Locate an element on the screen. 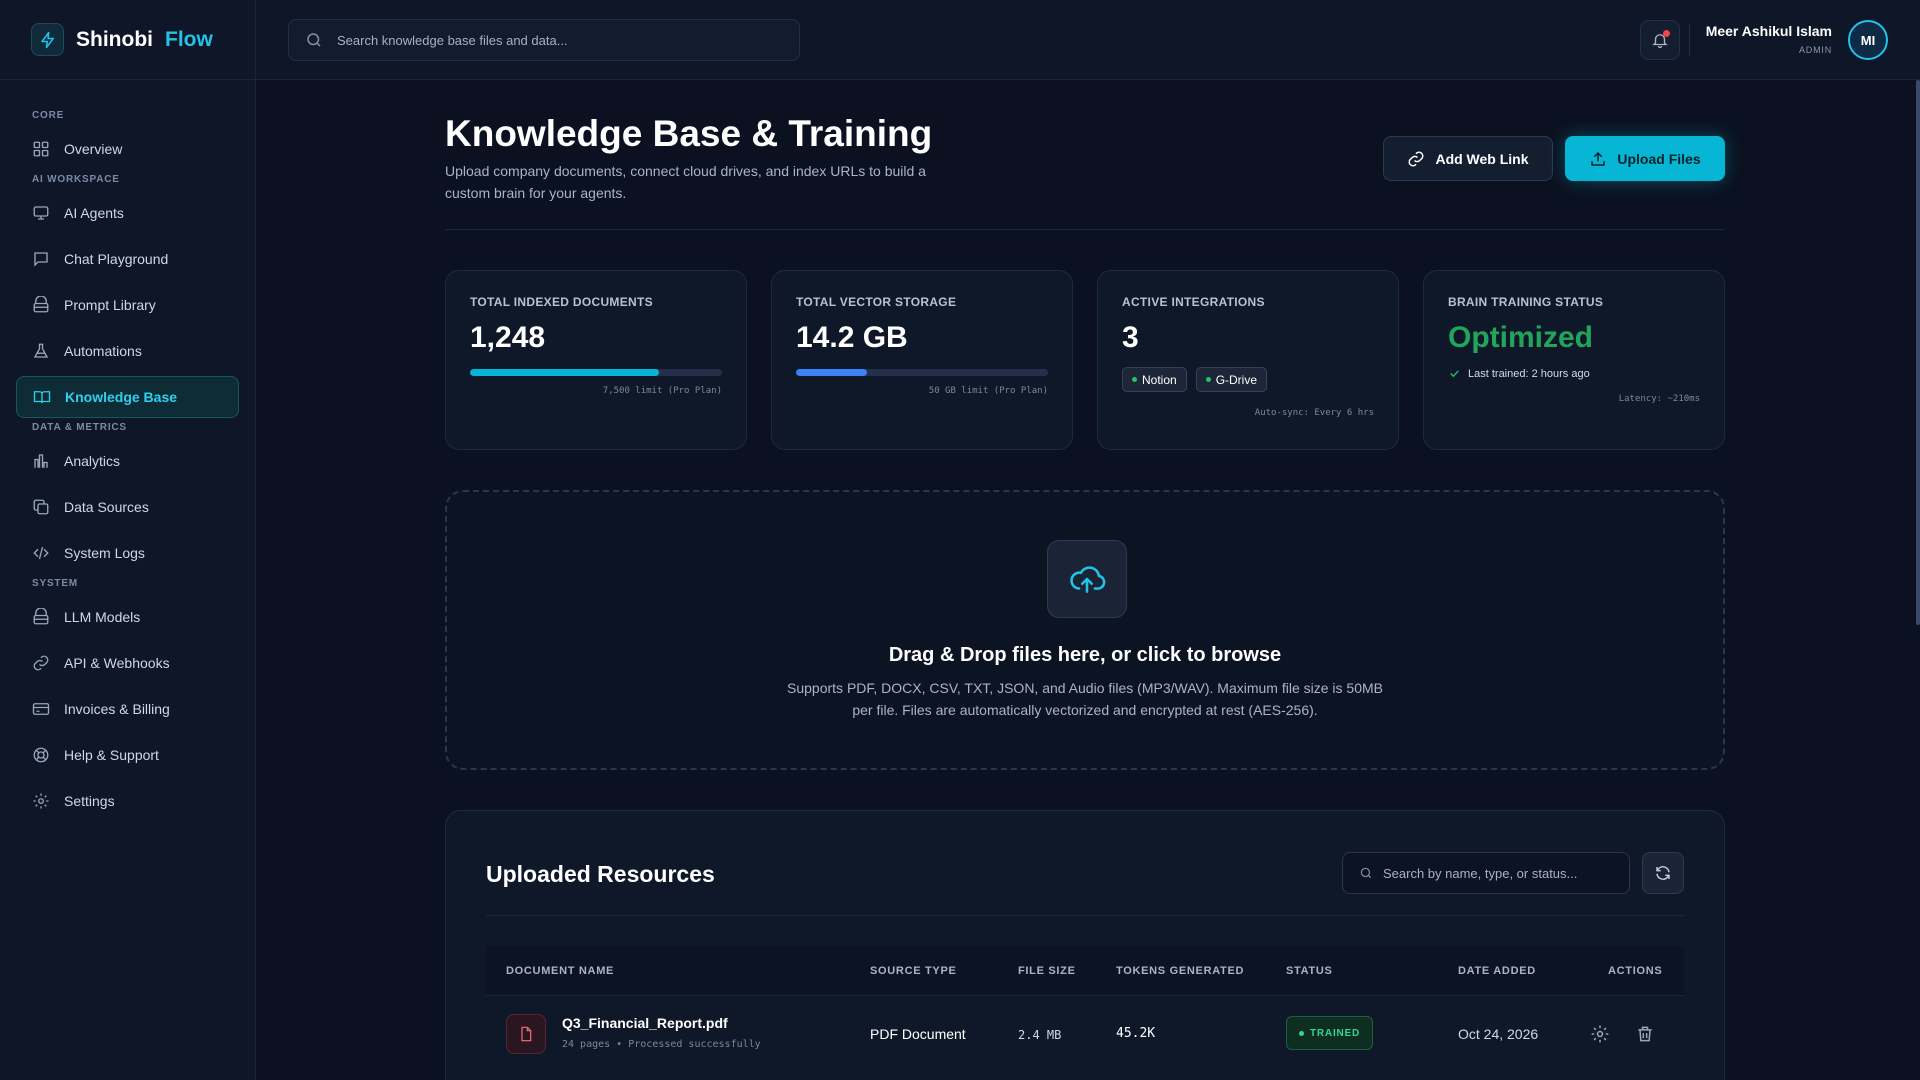  stat-value: 14.2 GB is located at coordinates (852, 337).